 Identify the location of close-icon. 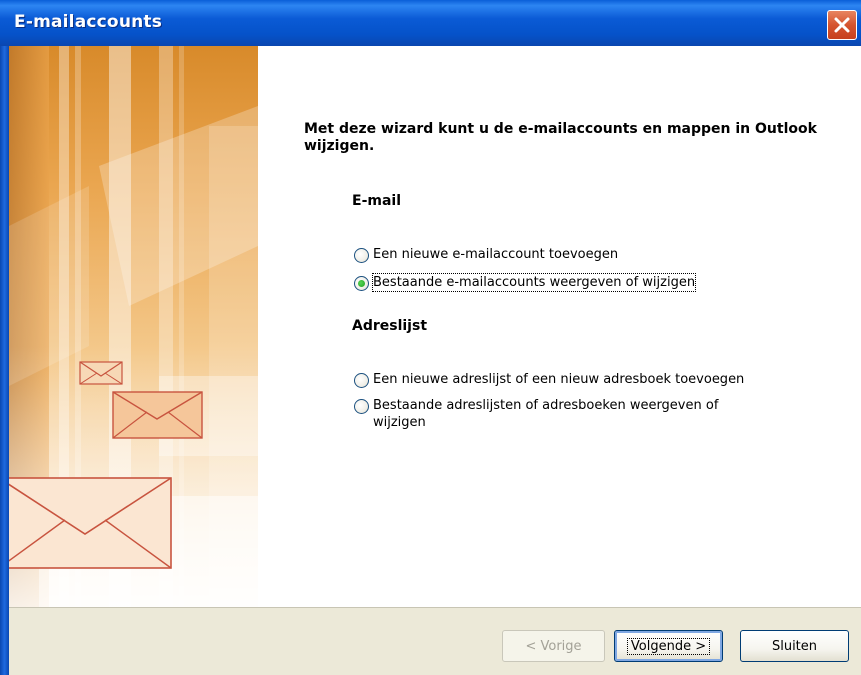
(842, 25).